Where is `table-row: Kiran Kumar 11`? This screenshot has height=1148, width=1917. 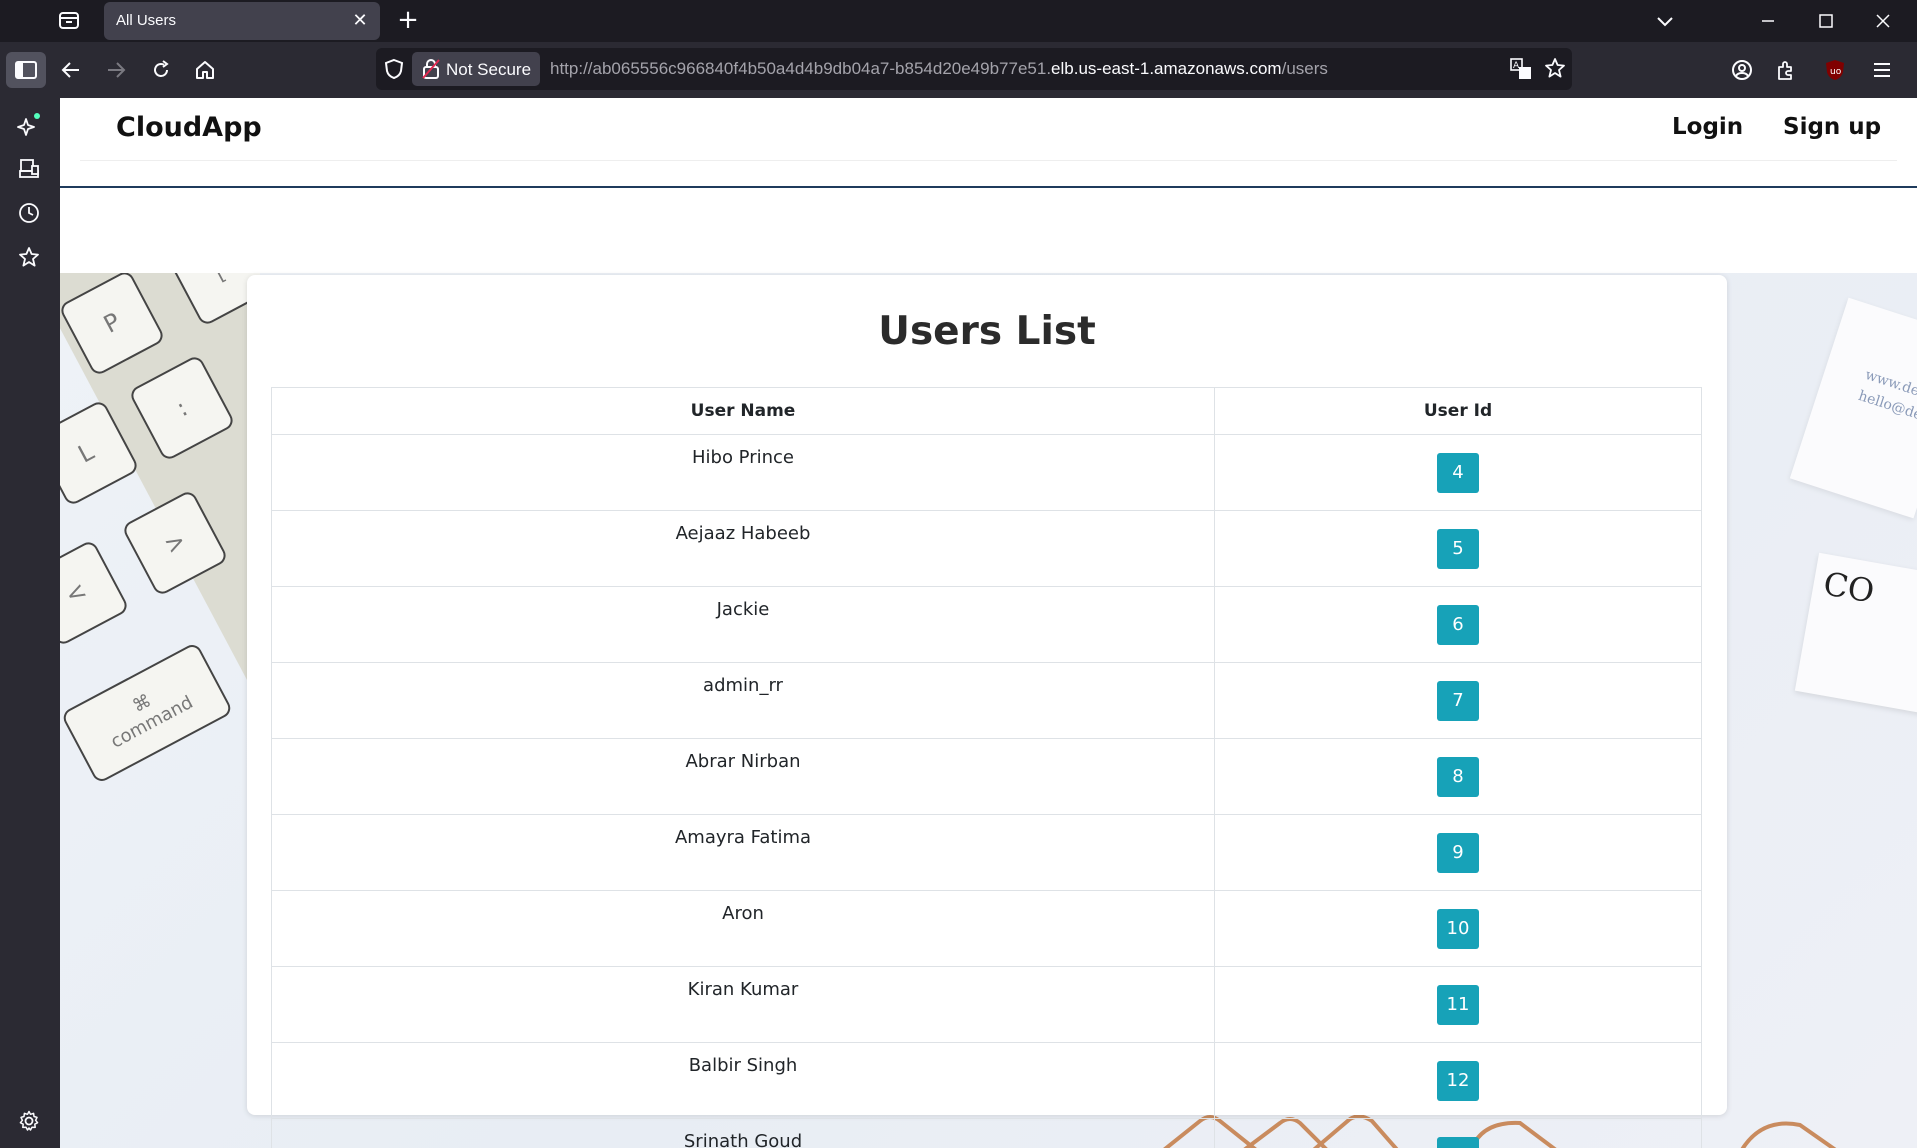 table-row: Kiran Kumar 11 is located at coordinates (986, 1004).